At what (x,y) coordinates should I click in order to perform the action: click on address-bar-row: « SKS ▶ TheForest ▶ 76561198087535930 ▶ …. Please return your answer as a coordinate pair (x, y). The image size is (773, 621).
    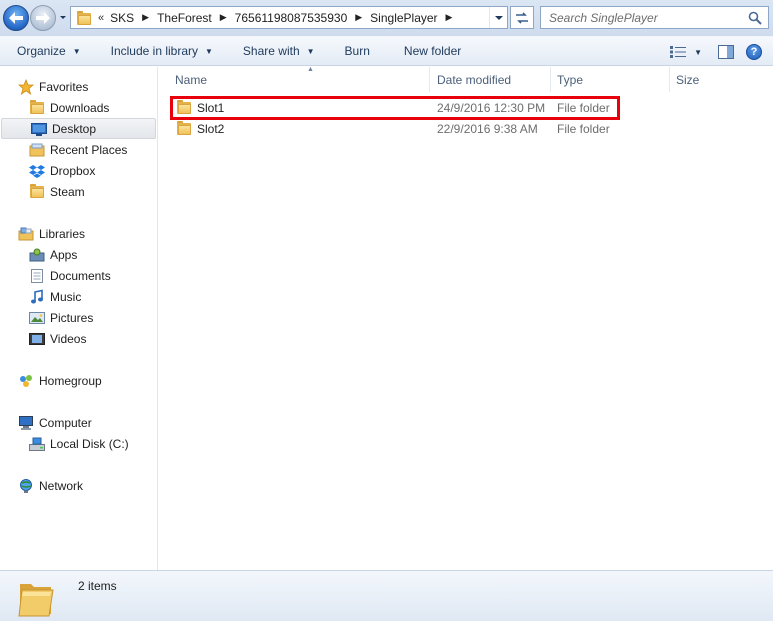
    Looking at the image, I should click on (386, 18).